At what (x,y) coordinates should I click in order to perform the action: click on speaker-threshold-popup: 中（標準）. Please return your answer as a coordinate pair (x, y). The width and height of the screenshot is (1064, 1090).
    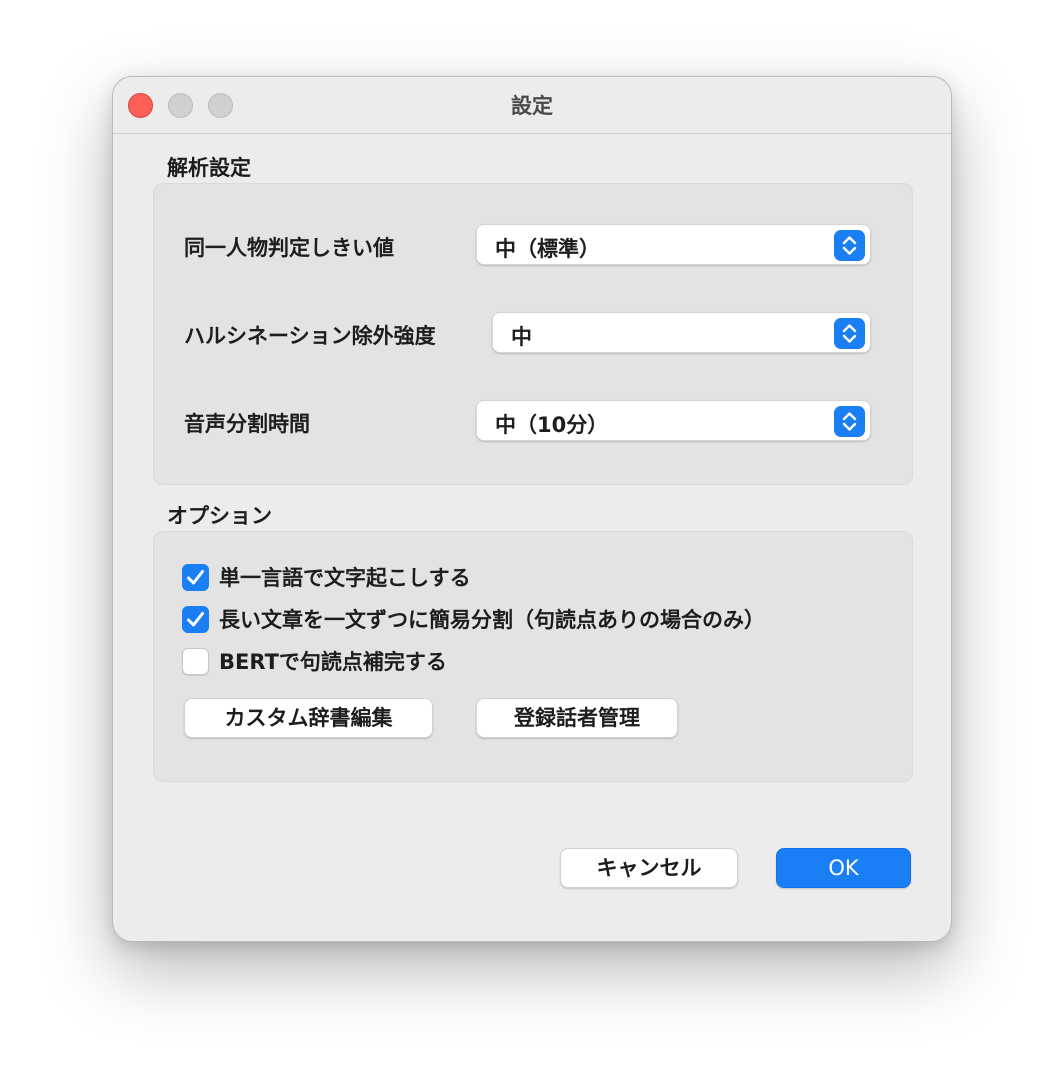
    Looking at the image, I should click on (673, 244).